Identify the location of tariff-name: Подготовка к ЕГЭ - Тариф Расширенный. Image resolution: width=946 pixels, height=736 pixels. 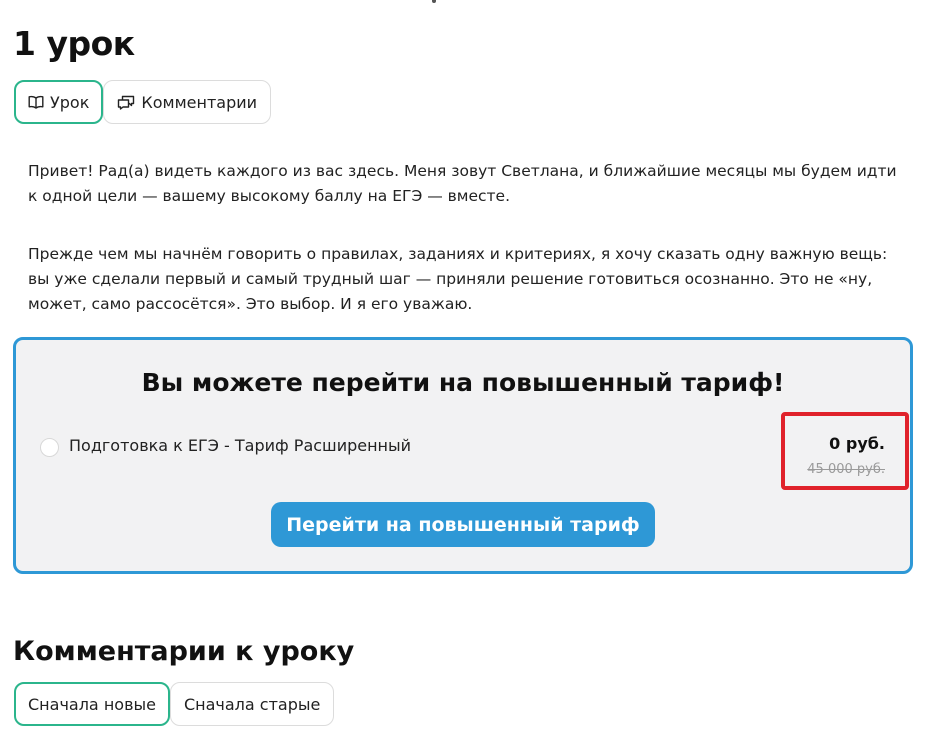
(240, 445).